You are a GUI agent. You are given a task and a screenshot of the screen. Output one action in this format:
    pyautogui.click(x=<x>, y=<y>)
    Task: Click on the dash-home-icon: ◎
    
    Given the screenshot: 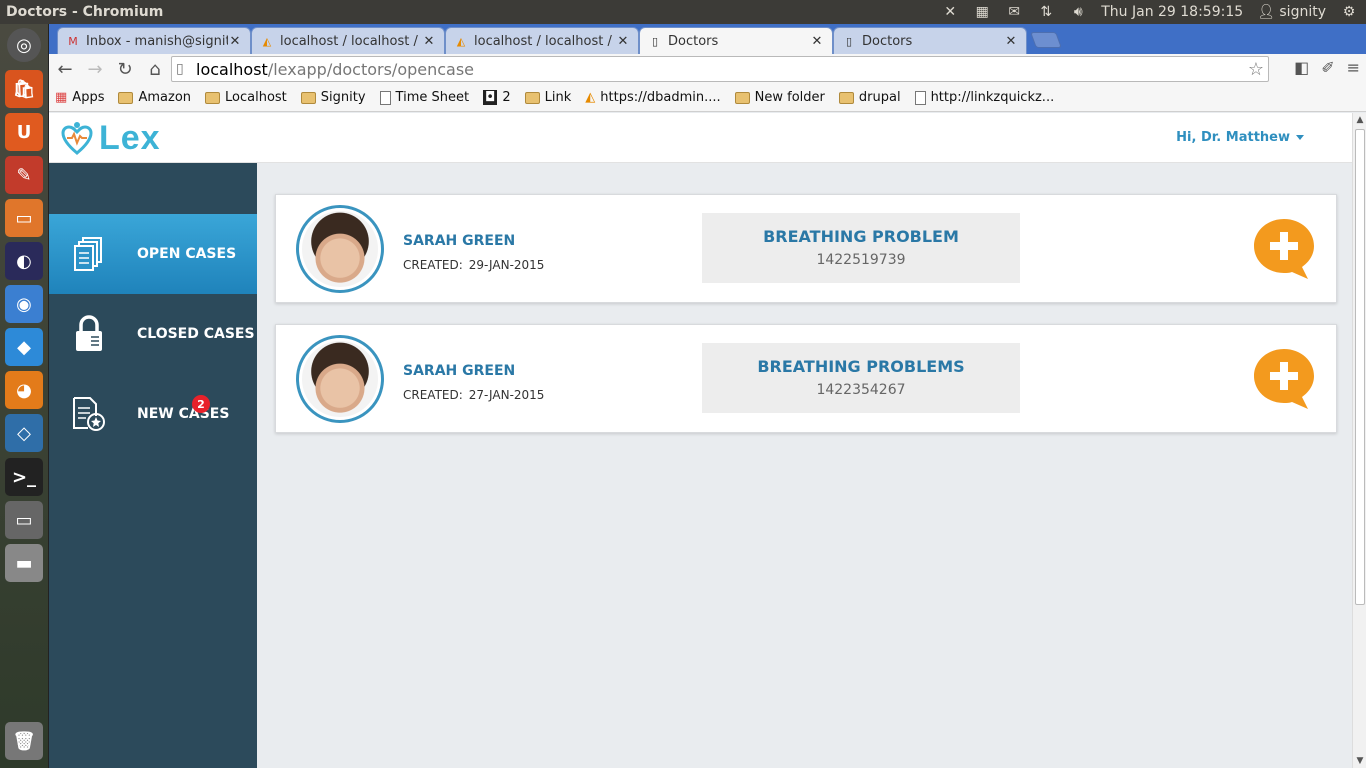 What is the action you would take?
    pyautogui.click(x=24, y=45)
    